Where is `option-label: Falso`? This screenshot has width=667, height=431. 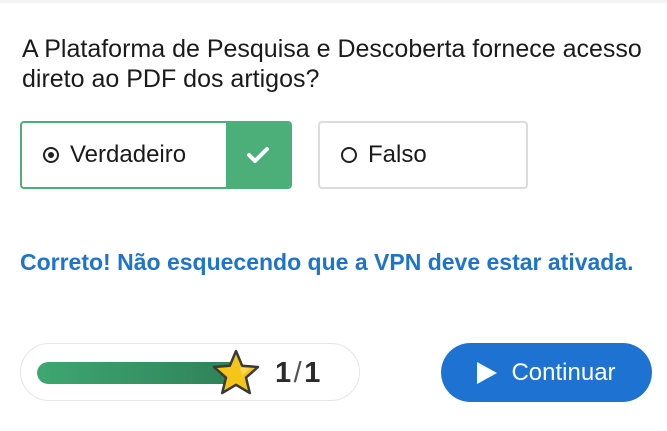
option-label: Falso is located at coordinates (397, 154).